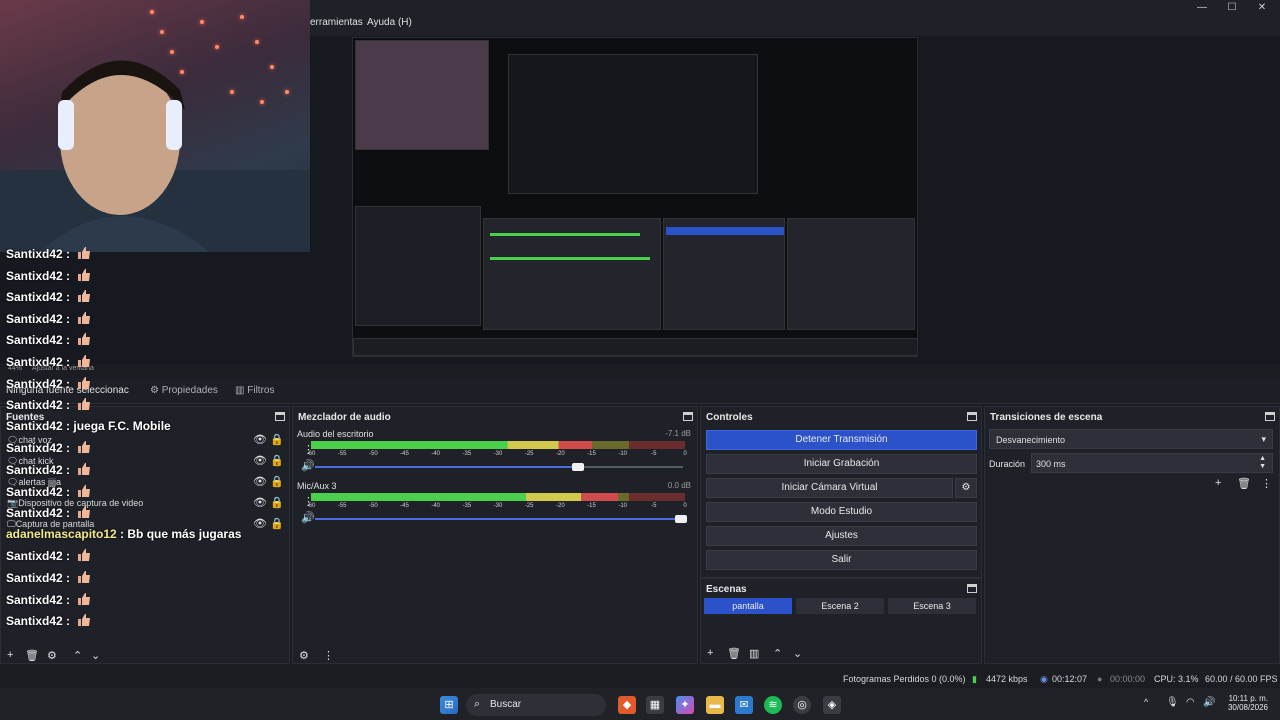 This screenshot has width=1280, height=720. I want to click on filter-icon: ▥, so click(754, 653).